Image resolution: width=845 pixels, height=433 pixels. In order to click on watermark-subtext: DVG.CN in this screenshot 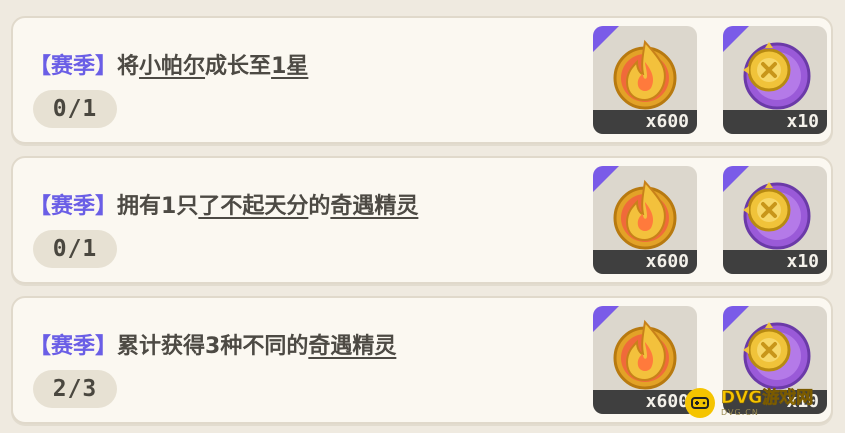, I will do `click(740, 412)`.